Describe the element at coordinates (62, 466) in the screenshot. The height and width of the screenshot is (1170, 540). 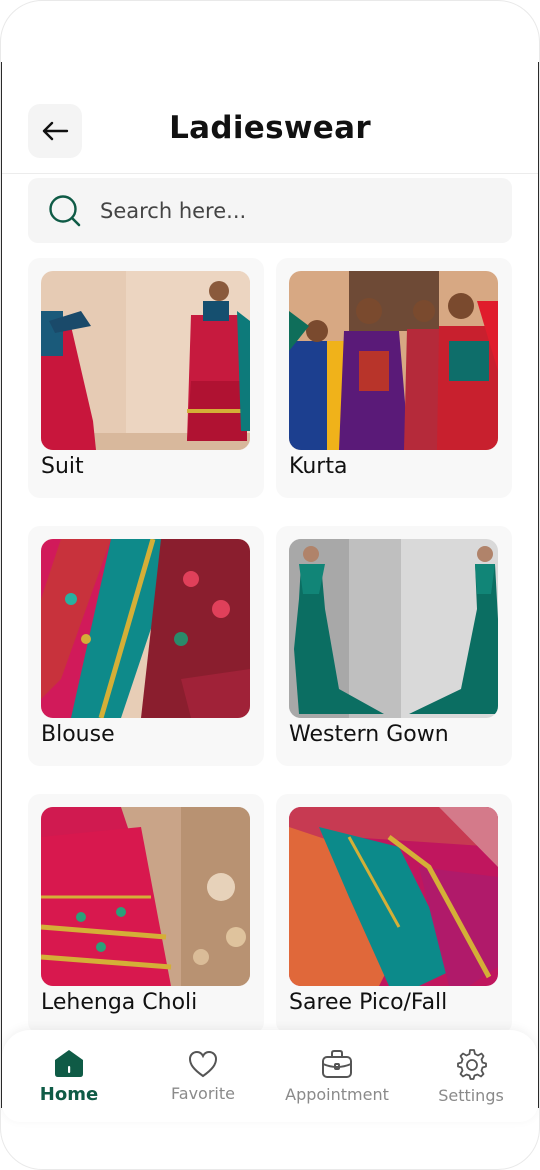
I see `category-label: Suit` at that location.